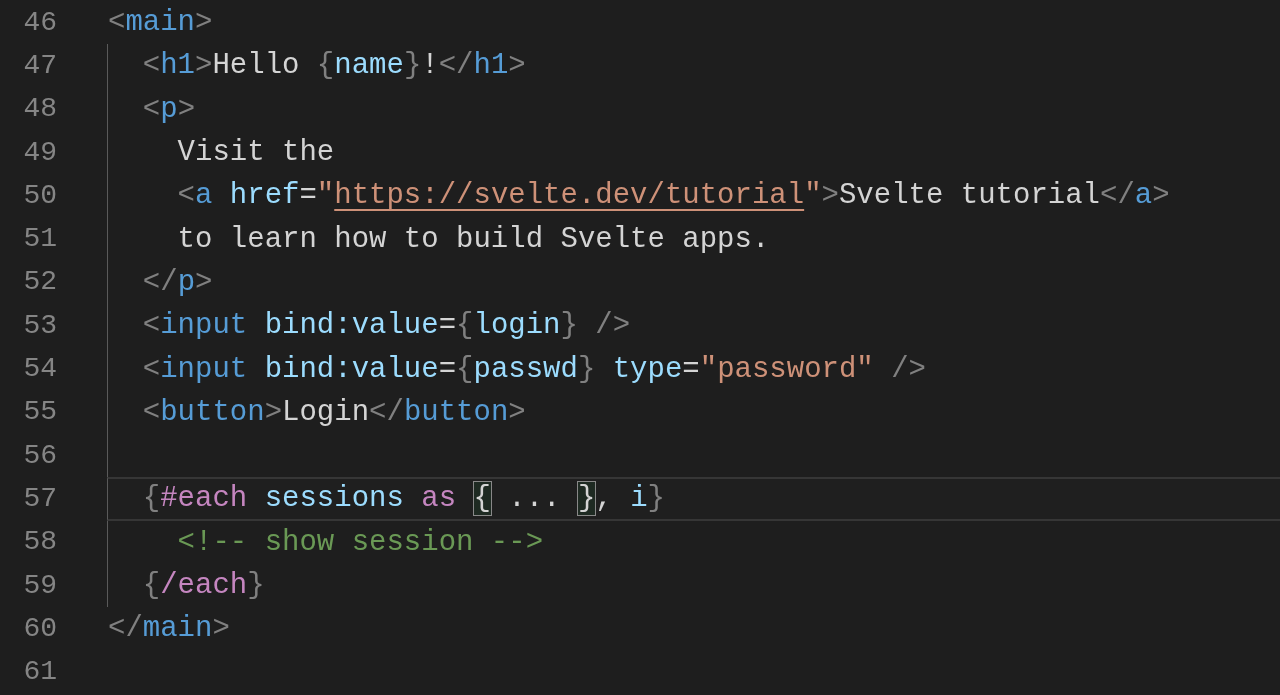 The image size is (1280, 695). What do you see at coordinates (168, 109) in the screenshot?
I see `code-line: <p>` at bounding box center [168, 109].